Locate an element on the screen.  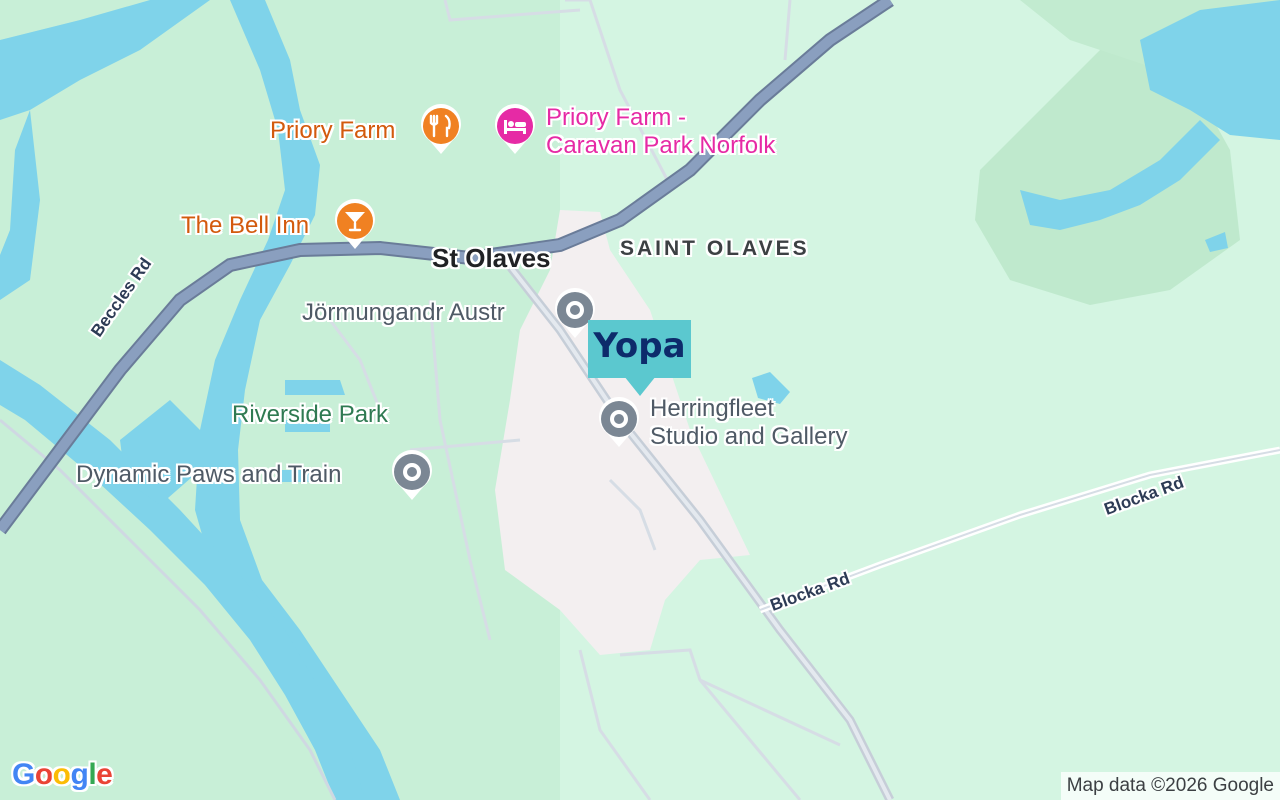
poi-label-priory-farm: Priory Farm is located at coordinates (332, 131).